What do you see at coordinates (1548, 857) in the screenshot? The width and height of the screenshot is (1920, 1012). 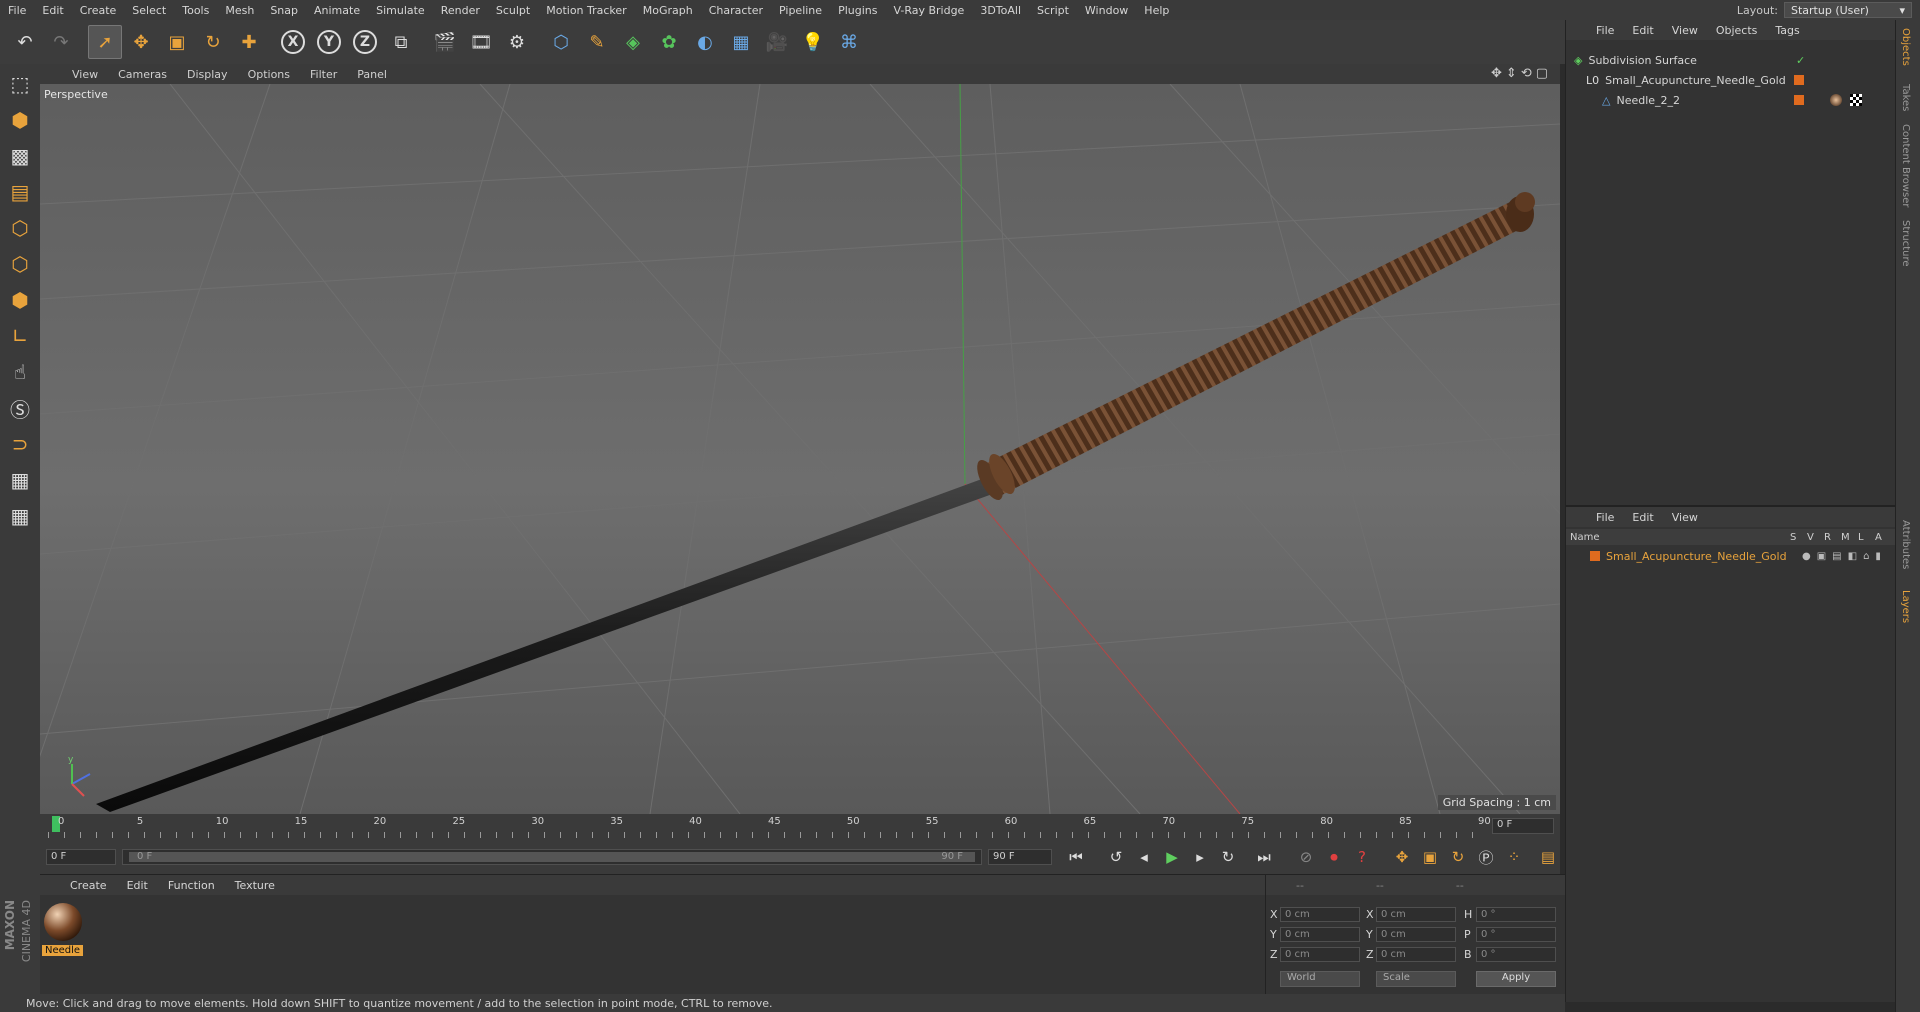 I see `timeline-menu-icon: ▤` at bounding box center [1548, 857].